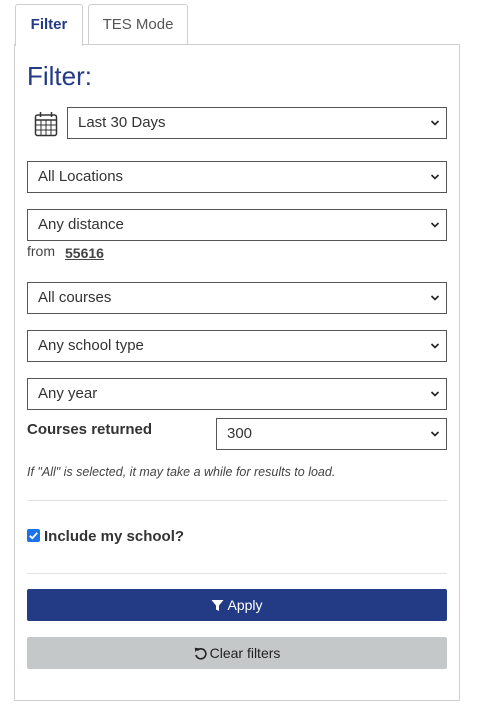 This screenshot has width=489, height=720. Describe the element at coordinates (240, 433) in the screenshot. I see `courses-returned-value: 300` at that location.